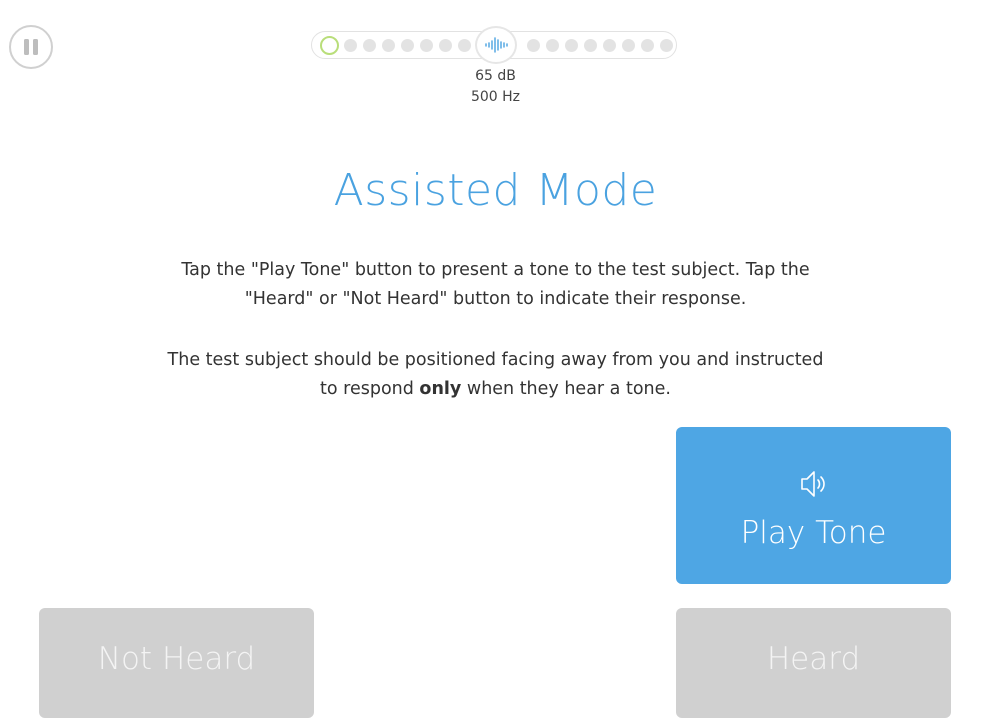 This screenshot has width=991, height=718. I want to click on not-heard-label: Not Heard, so click(176, 659).